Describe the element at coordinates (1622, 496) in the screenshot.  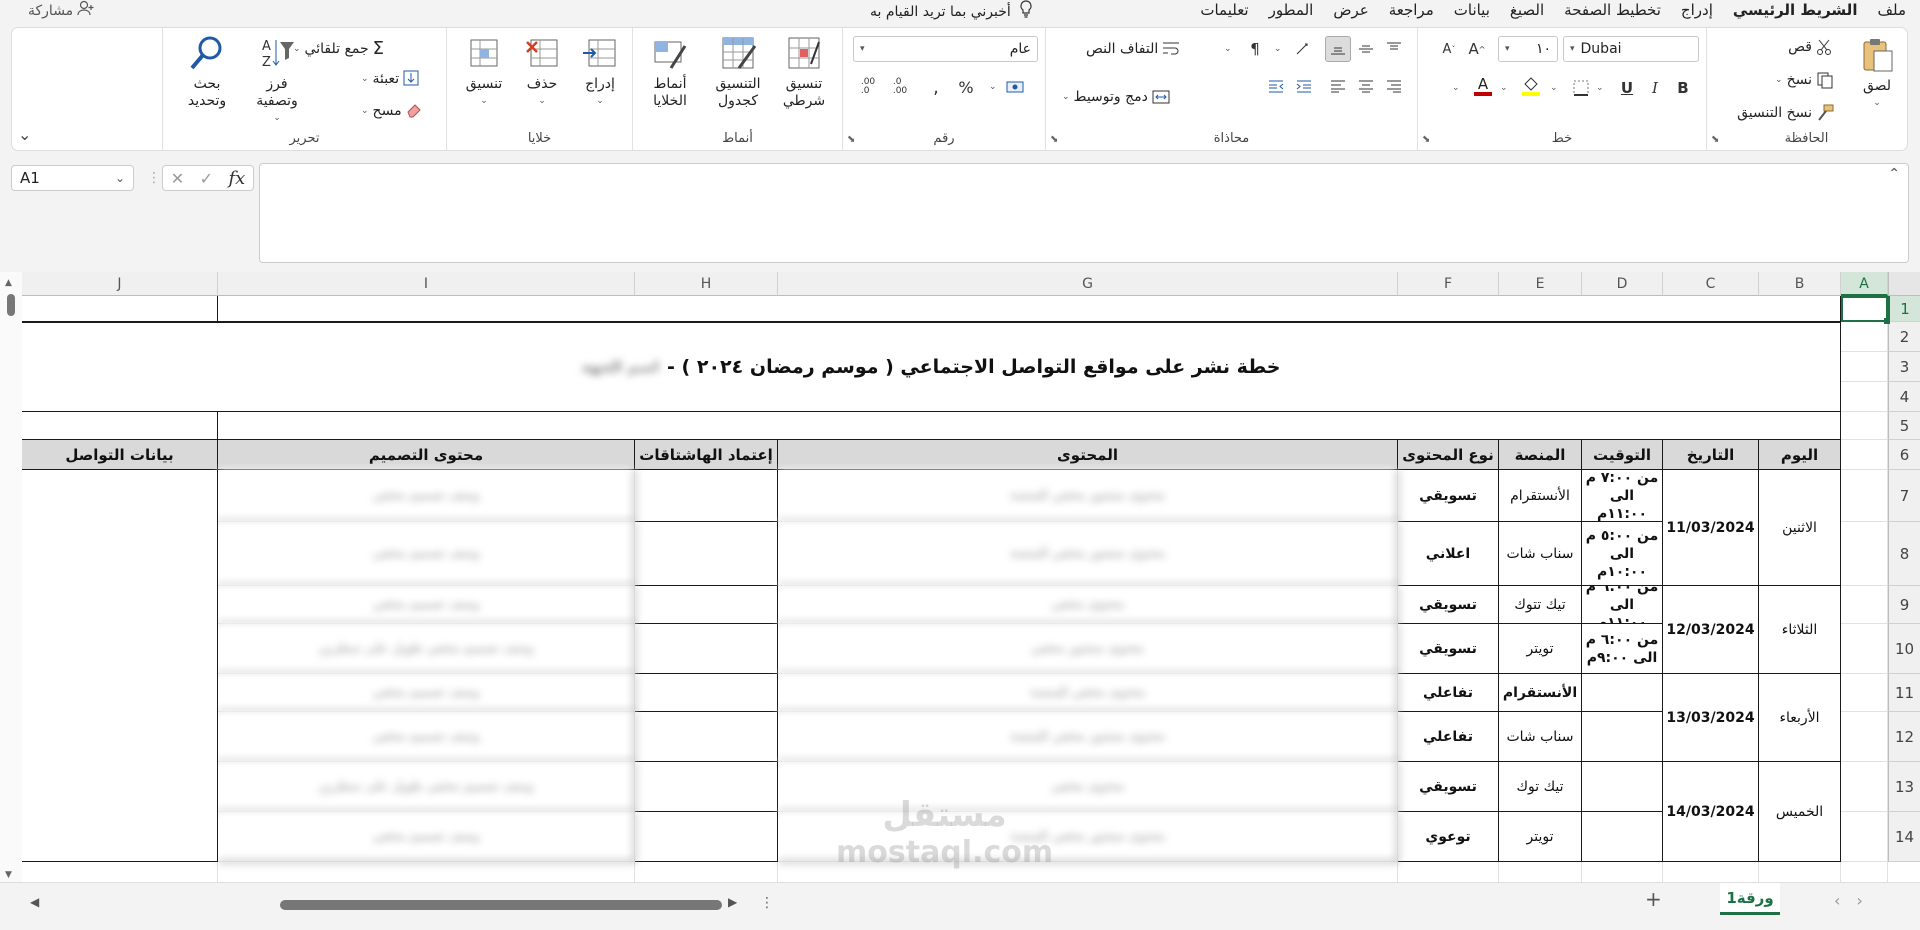
I see `time-cell: من ٧:٠٠ م الى ١١:٠٠م` at that location.